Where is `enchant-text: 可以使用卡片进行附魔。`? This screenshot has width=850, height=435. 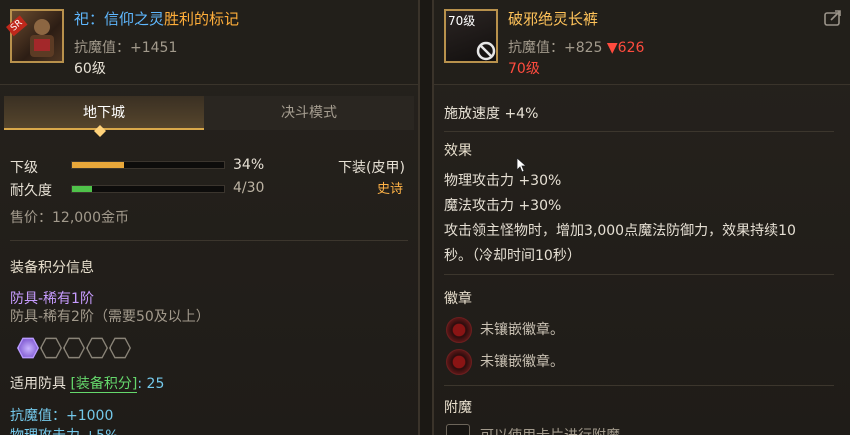 enchant-text: 可以使用卡片进行附魔。 is located at coordinates (557, 430).